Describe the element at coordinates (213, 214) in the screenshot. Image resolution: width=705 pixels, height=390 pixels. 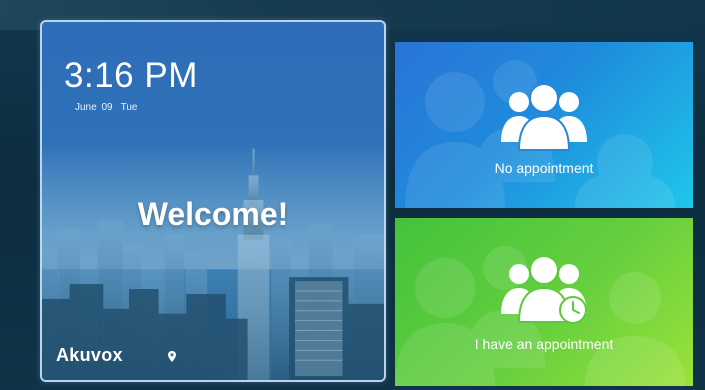
I see `welcome-heading: Welcome!` at that location.